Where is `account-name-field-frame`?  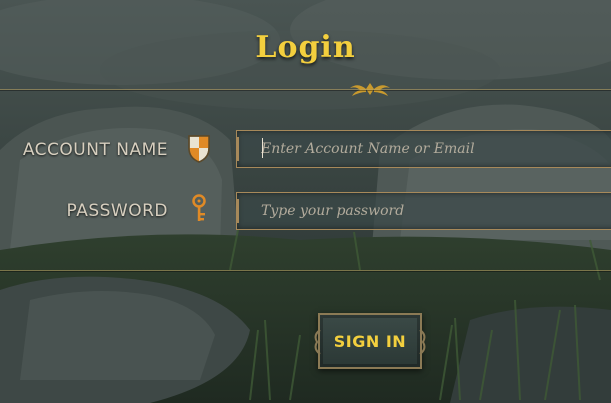 account-name-field-frame is located at coordinates (423, 149).